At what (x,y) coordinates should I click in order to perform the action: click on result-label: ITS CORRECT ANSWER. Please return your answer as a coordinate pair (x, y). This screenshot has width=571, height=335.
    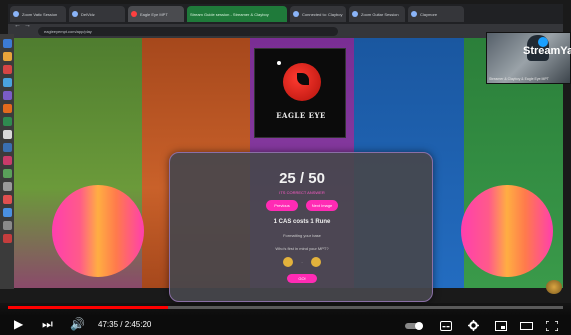
    Looking at the image, I should click on (302, 192).